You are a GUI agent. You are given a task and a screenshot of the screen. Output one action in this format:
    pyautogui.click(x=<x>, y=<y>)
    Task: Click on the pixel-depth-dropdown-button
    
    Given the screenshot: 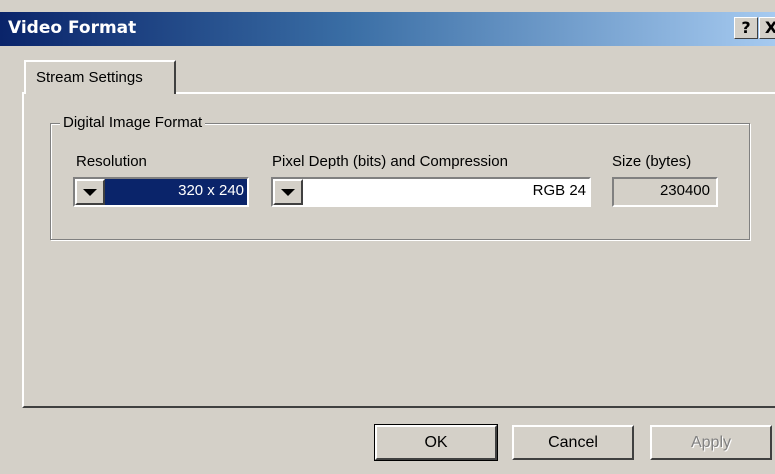 What is the action you would take?
    pyautogui.click(x=288, y=192)
    